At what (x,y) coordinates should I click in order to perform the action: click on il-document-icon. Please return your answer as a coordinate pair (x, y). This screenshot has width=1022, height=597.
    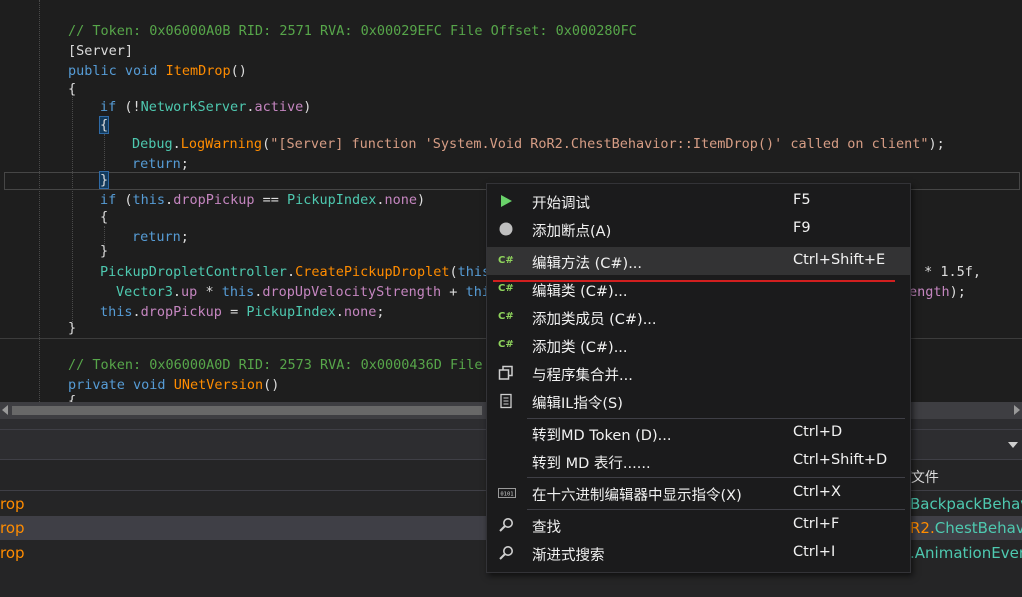
    Looking at the image, I should click on (507, 401).